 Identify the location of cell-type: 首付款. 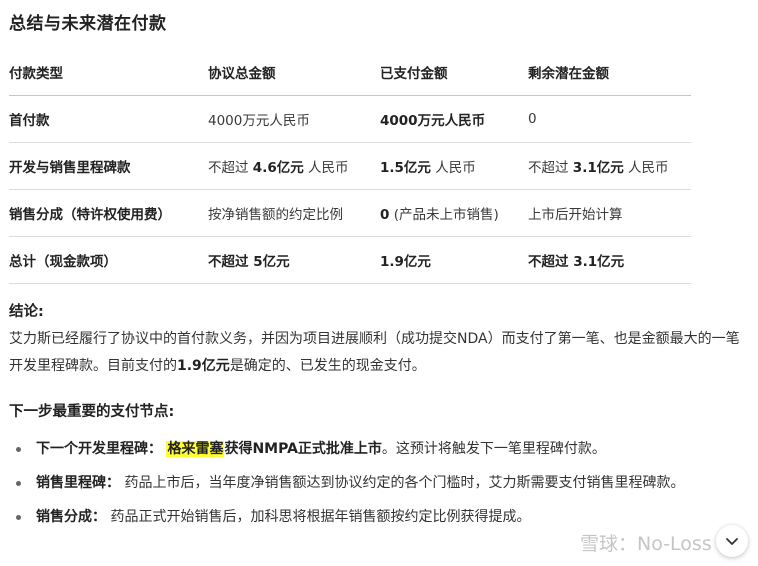
(108, 119).